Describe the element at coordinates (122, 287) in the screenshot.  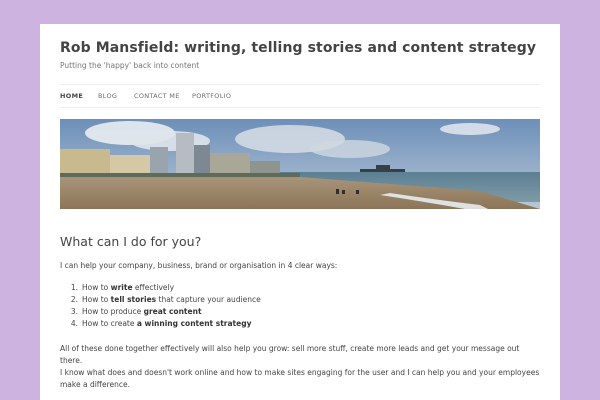
I see `list-item: 1. How to write effectively` at that location.